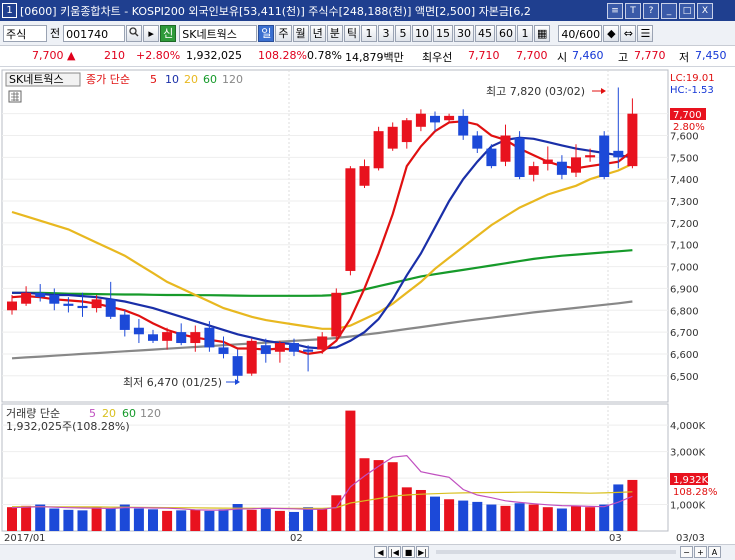 Image resolution: width=735 pixels, height=560 pixels. I want to click on t-icon: T, so click(633, 10).